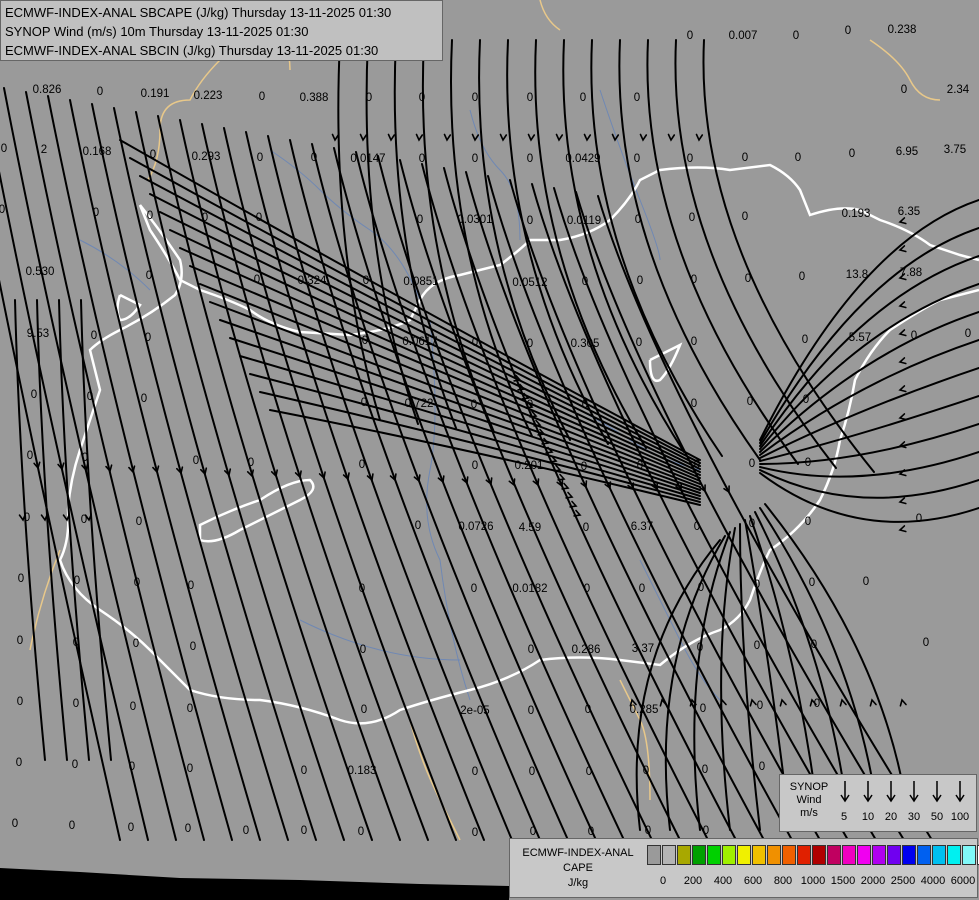  What do you see at coordinates (585, 344) in the screenshot?
I see `cape-value-label: 0.305` at bounding box center [585, 344].